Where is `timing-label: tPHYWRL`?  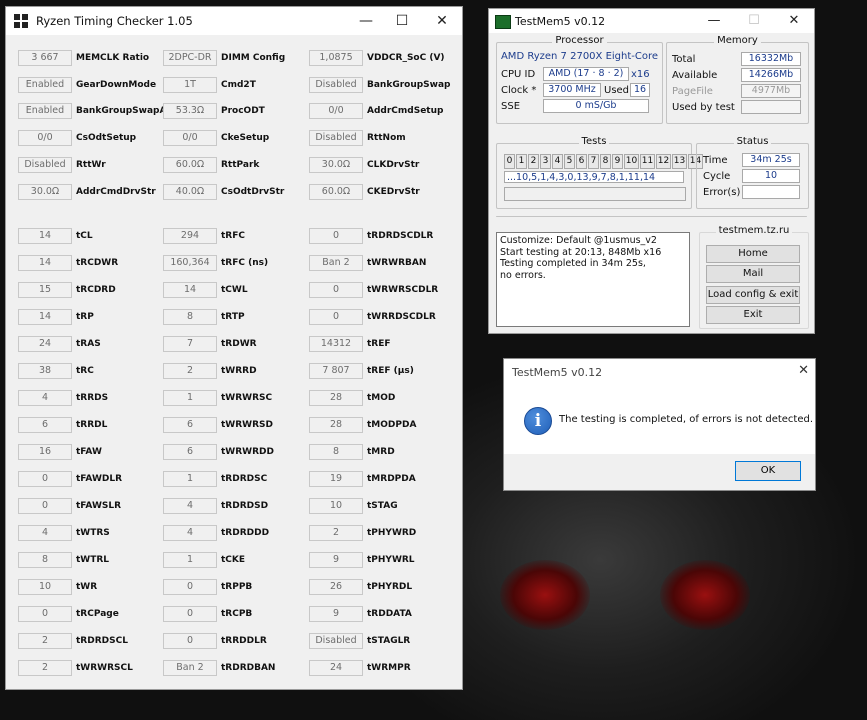 timing-label: tPHYWRL is located at coordinates (391, 560).